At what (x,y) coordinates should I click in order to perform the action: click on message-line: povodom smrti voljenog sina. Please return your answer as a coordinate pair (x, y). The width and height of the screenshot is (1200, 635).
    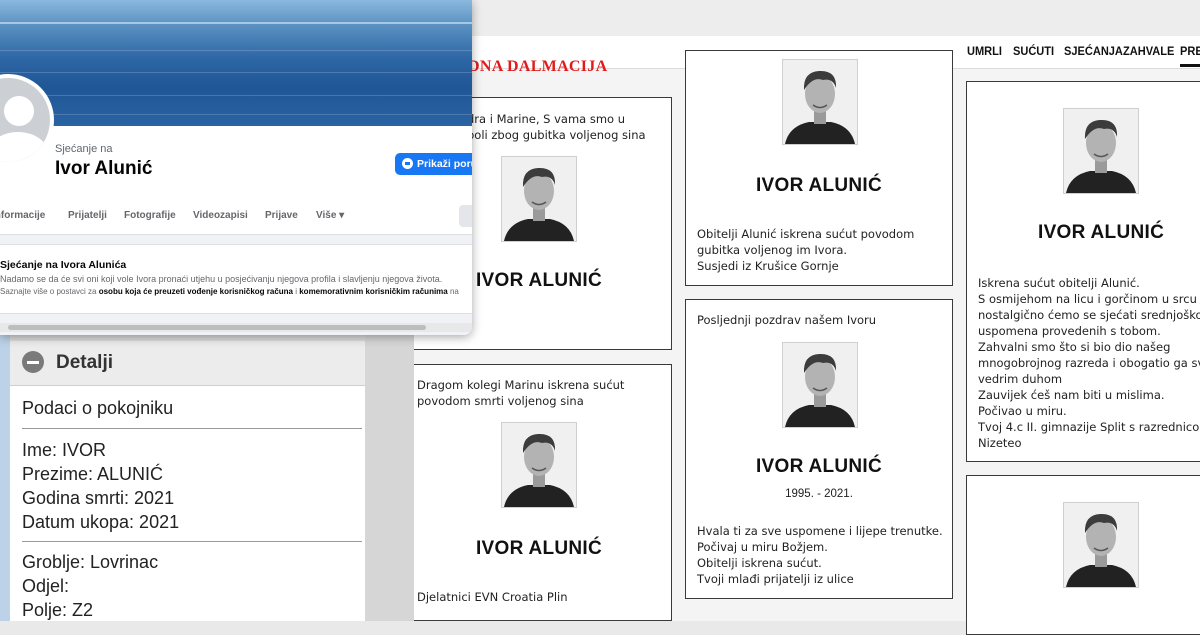
    Looking at the image, I should click on (500, 401).